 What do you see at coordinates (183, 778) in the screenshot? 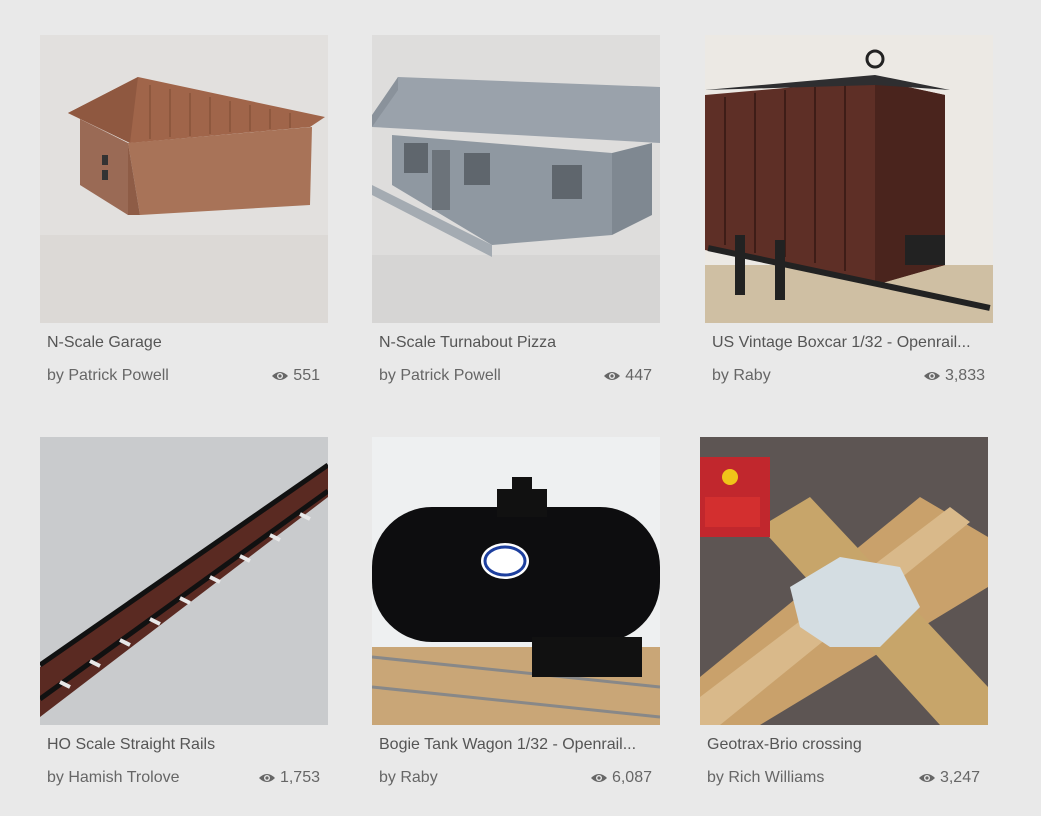
I see `model-meta: by Hamish Trolove 1,753` at bounding box center [183, 778].